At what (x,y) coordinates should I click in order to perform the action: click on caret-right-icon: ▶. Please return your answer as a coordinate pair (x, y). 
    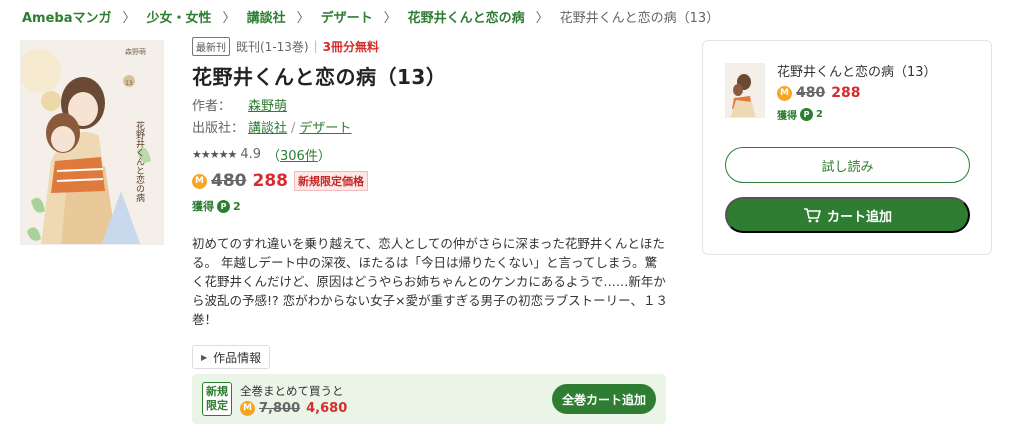
    Looking at the image, I should click on (204, 357).